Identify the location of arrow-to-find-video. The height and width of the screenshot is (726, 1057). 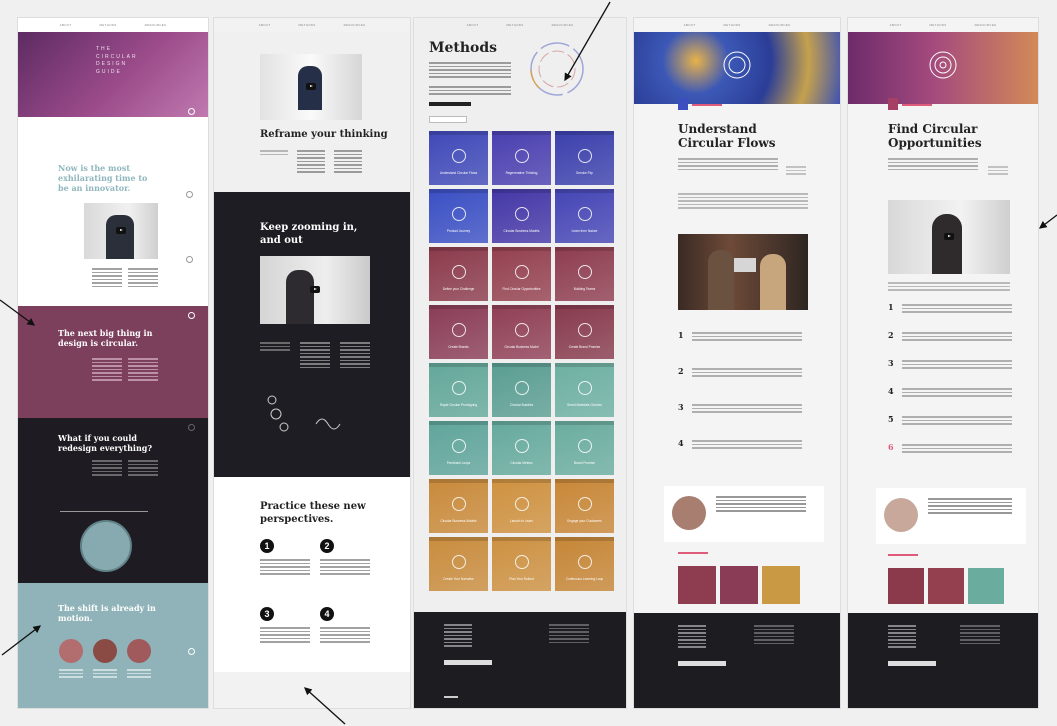
(1047, 221).